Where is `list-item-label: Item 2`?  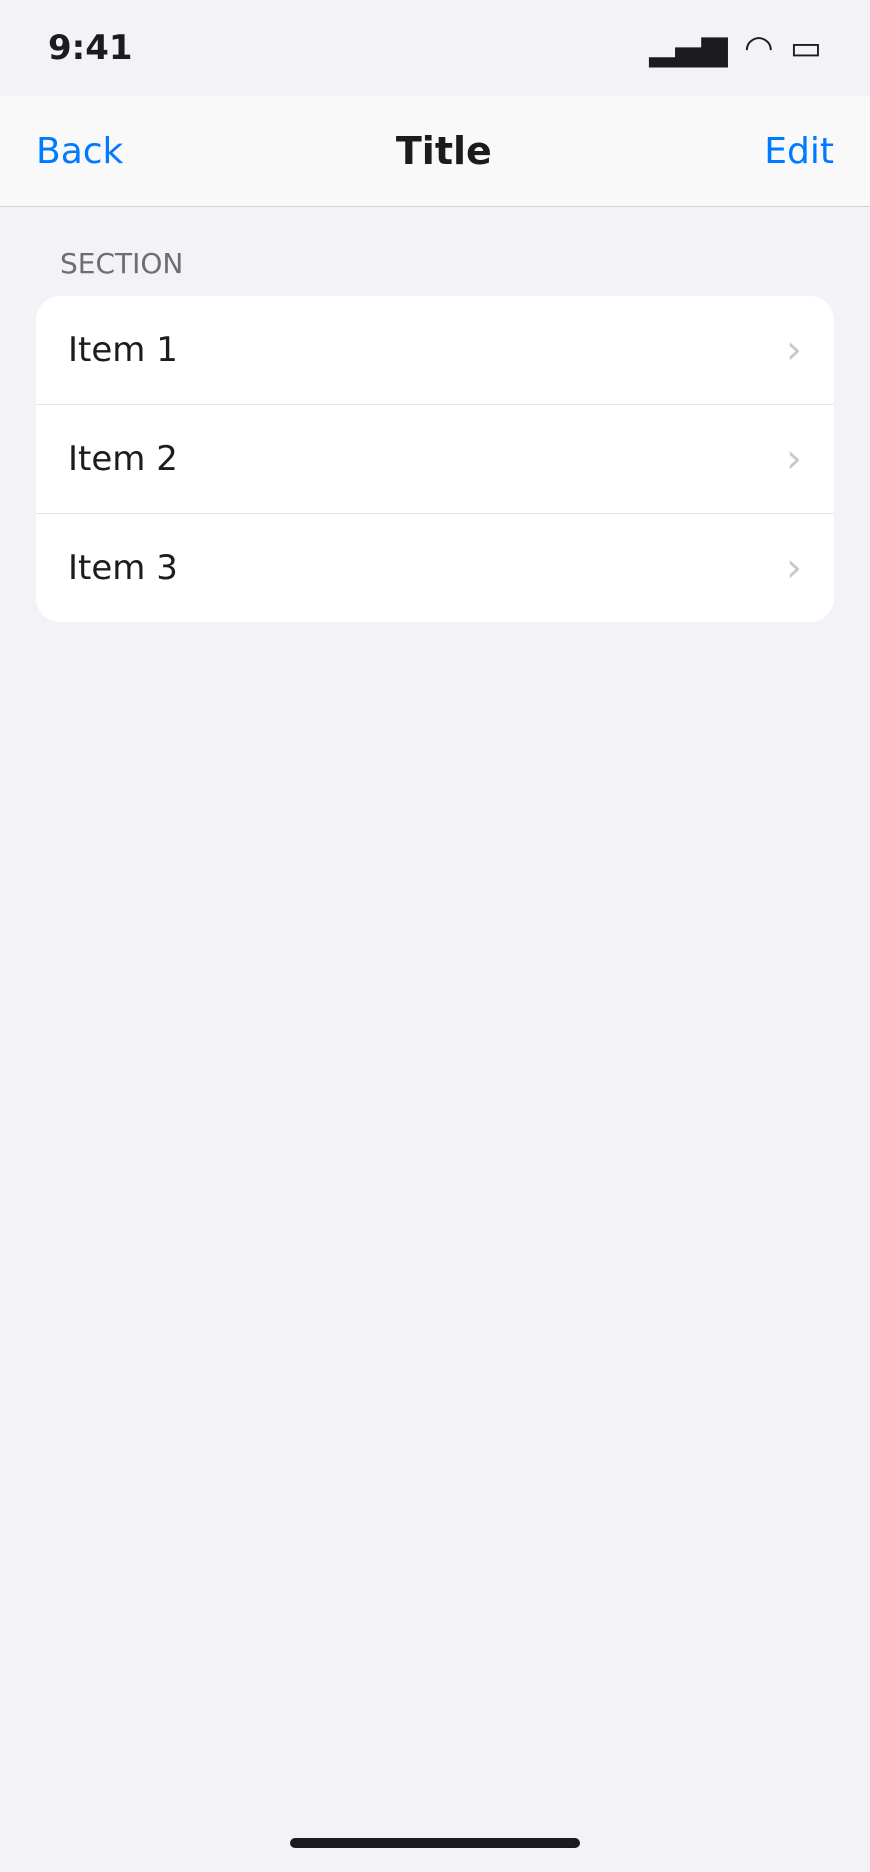
list-item-label: Item 2 is located at coordinates (123, 459).